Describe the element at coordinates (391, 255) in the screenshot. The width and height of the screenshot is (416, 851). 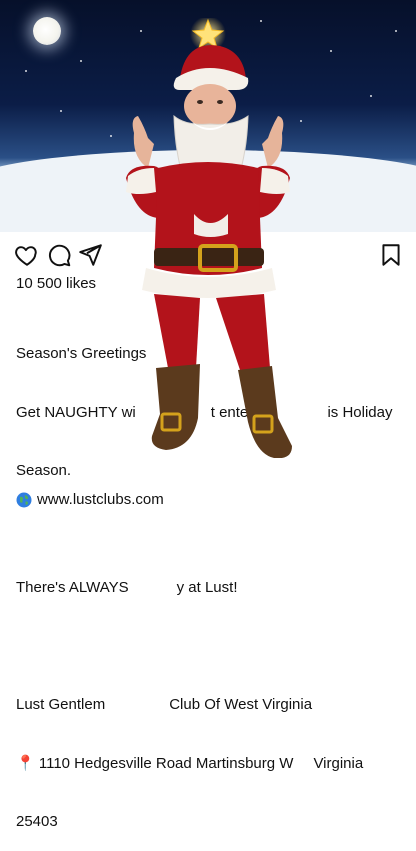
I see `bookmark-icon` at that location.